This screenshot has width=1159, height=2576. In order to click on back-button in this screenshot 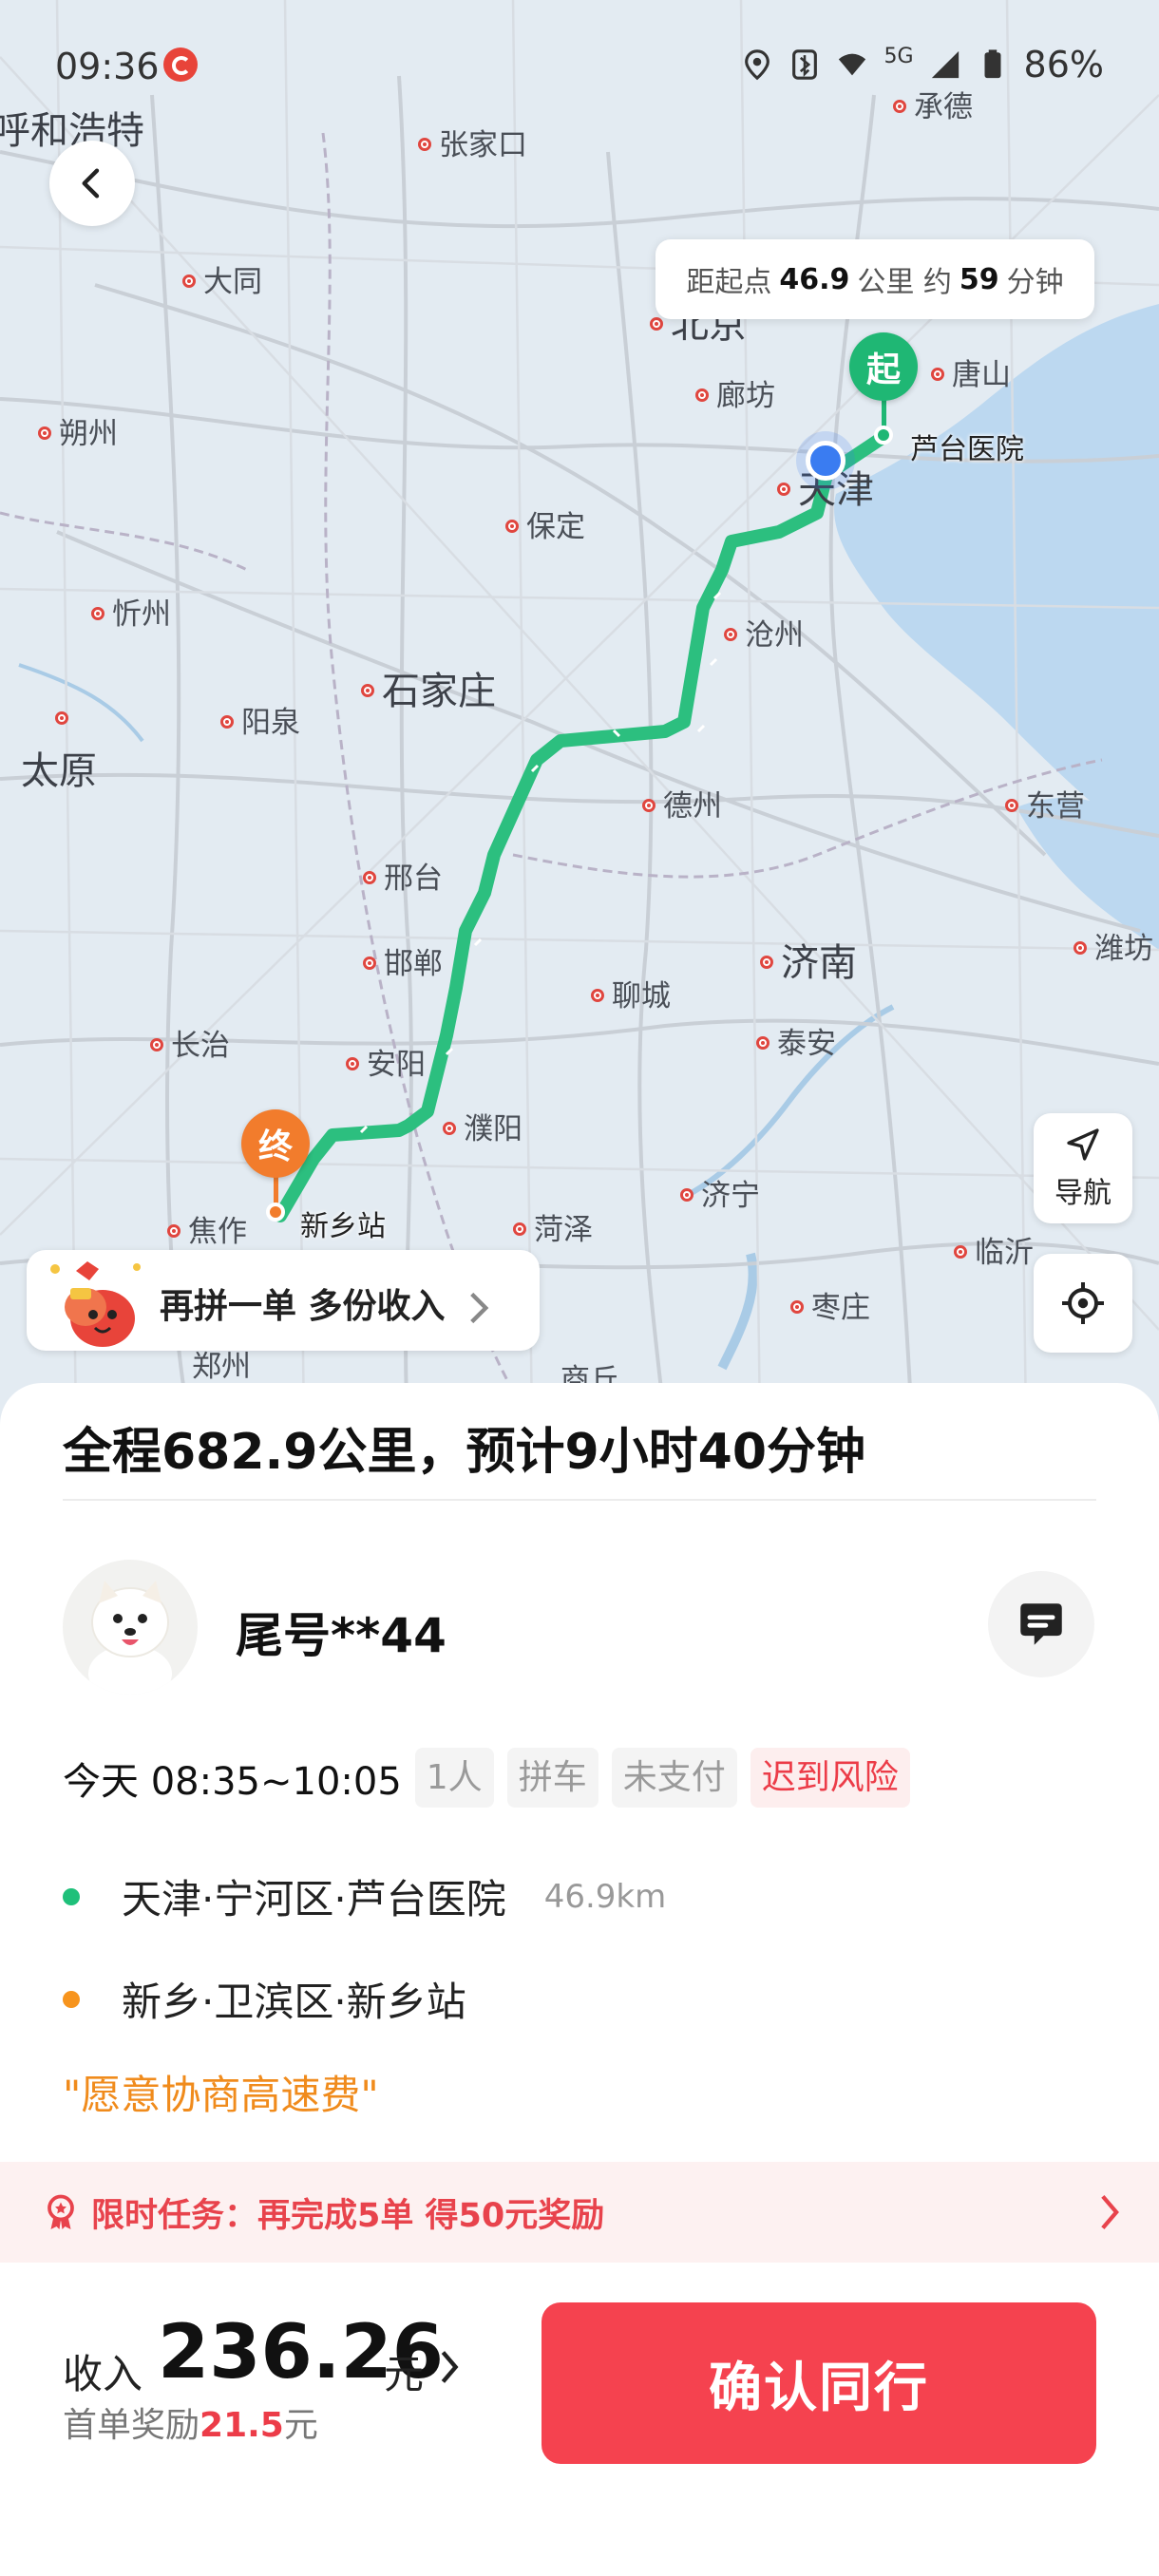, I will do `click(92, 183)`.